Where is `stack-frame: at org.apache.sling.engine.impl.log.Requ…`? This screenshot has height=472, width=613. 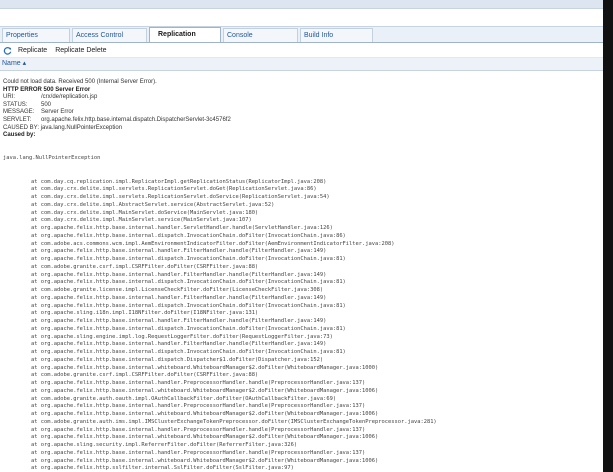 stack-frame: at org.apache.sling.engine.impl.log.Requ… is located at coordinates (182, 336).